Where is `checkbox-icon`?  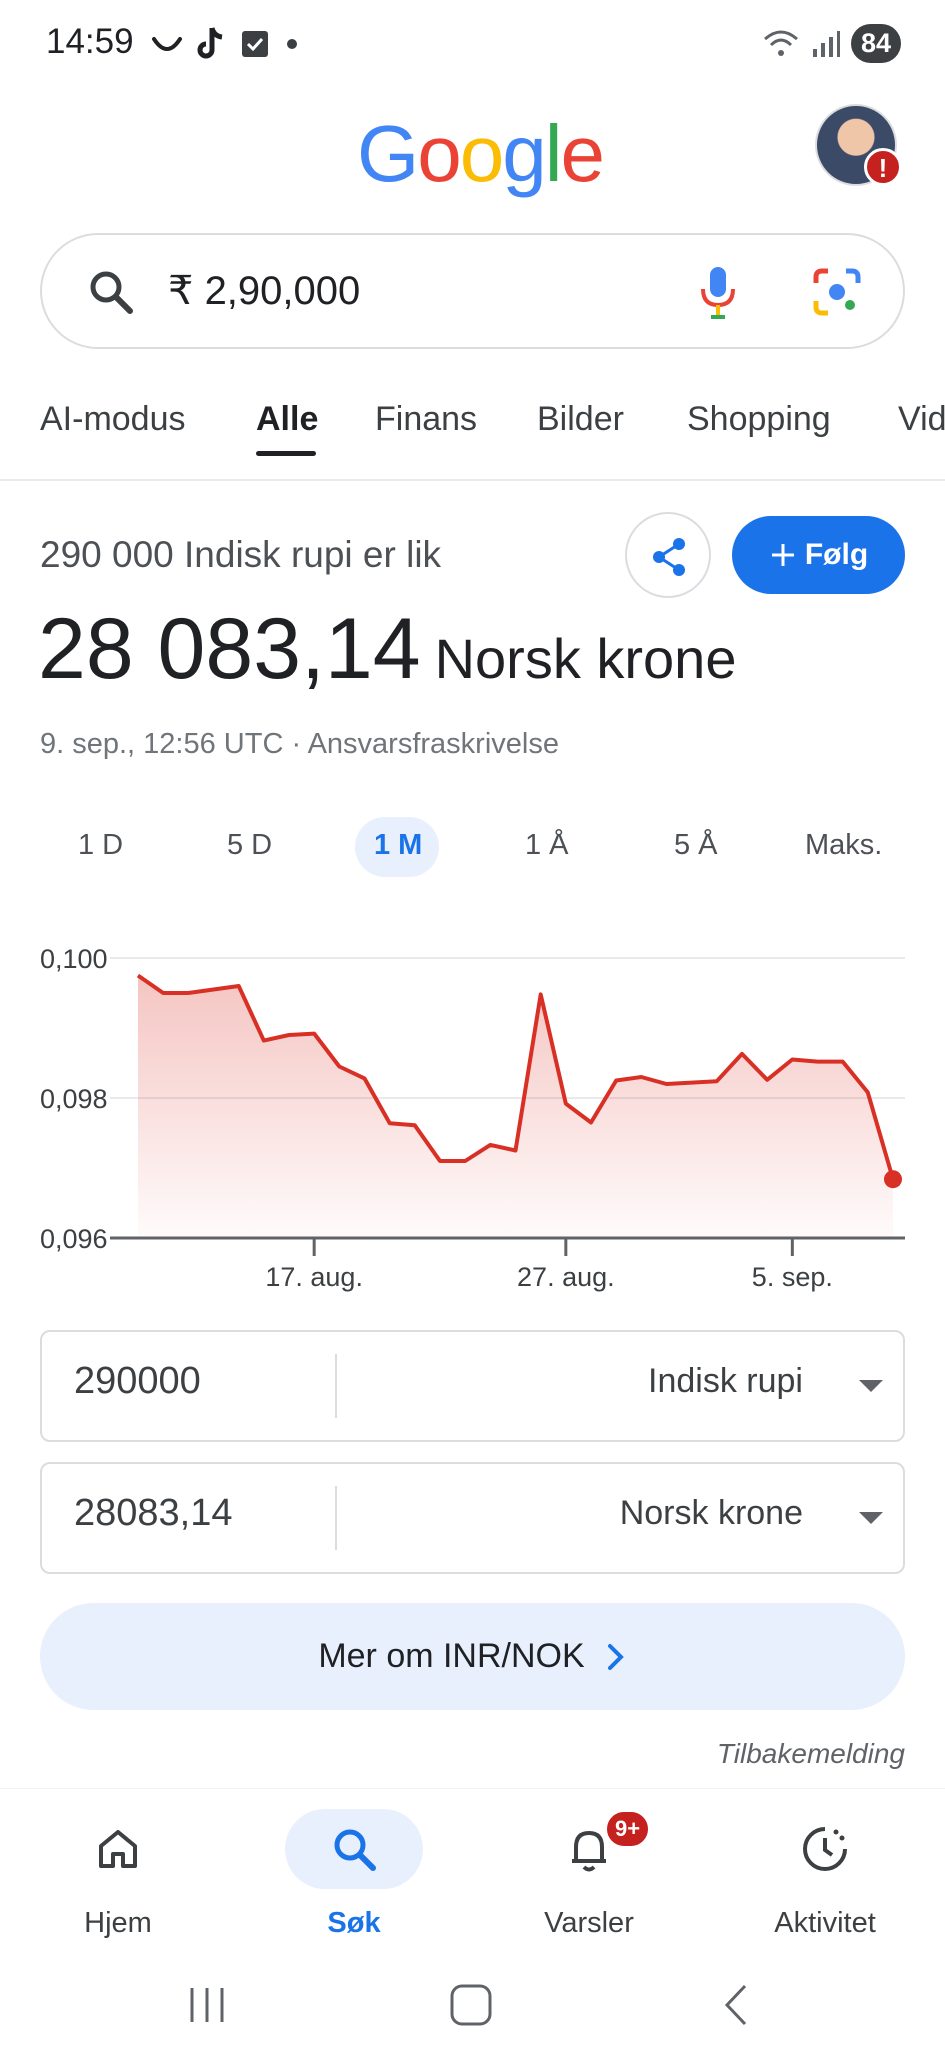 checkbox-icon is located at coordinates (255, 44).